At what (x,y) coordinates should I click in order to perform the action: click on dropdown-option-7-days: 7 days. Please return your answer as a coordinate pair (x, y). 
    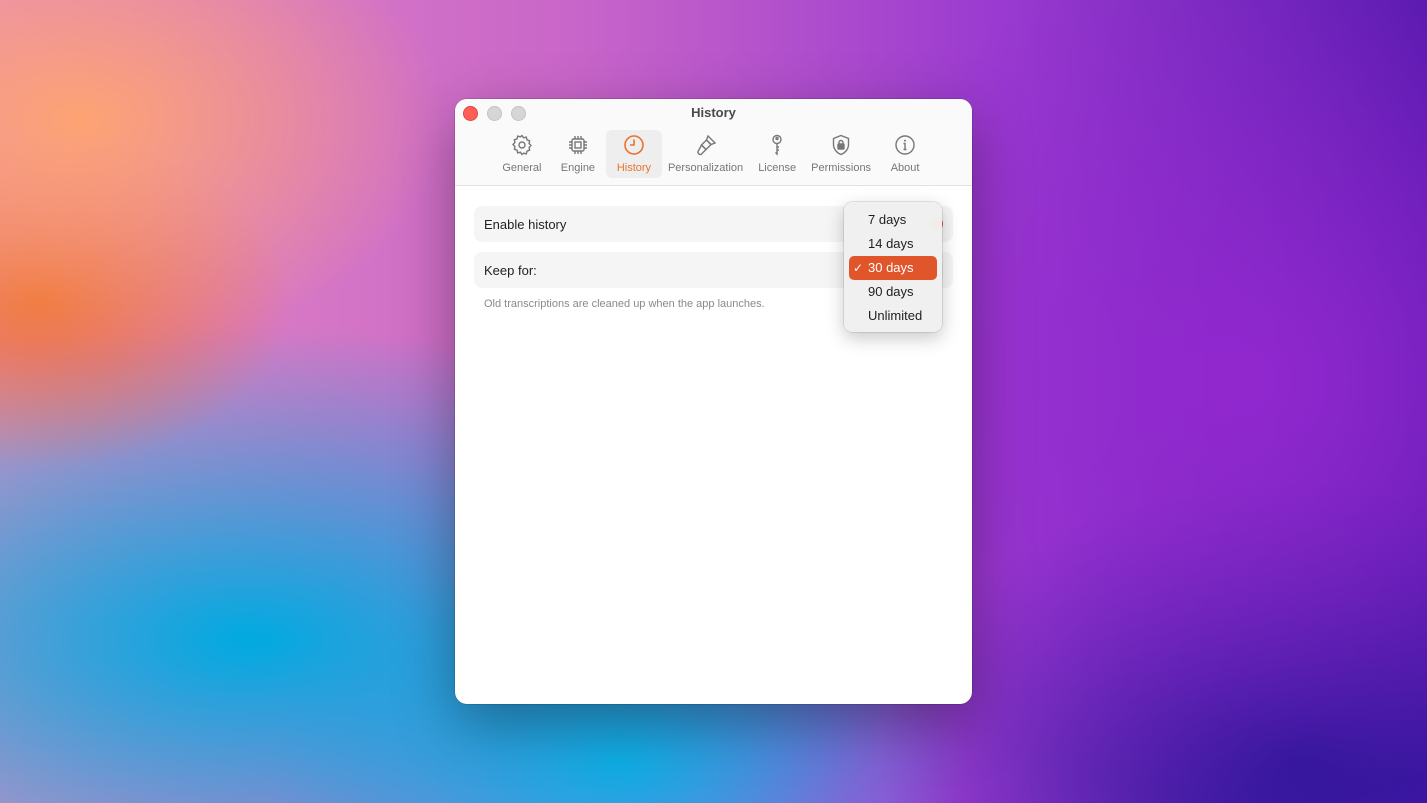
    Looking at the image, I should click on (893, 220).